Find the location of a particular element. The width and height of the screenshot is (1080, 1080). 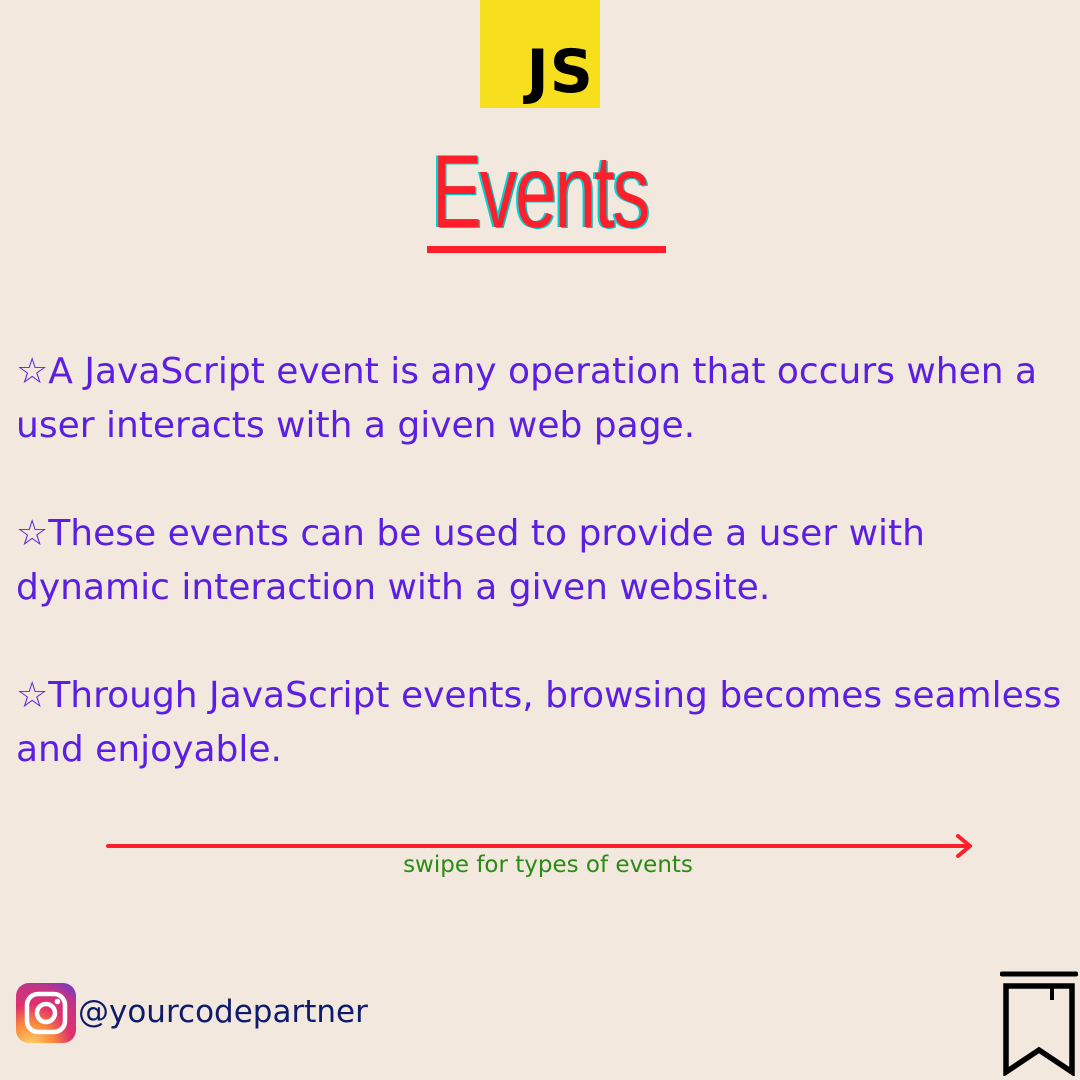

title-underline is located at coordinates (546, 249).